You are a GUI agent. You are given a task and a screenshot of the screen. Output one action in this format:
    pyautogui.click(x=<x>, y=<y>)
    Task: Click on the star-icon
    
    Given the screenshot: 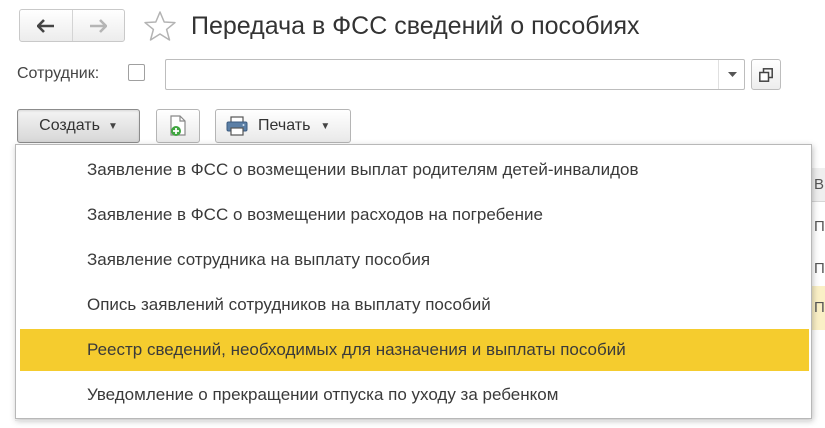 What is the action you would take?
    pyautogui.click(x=160, y=26)
    